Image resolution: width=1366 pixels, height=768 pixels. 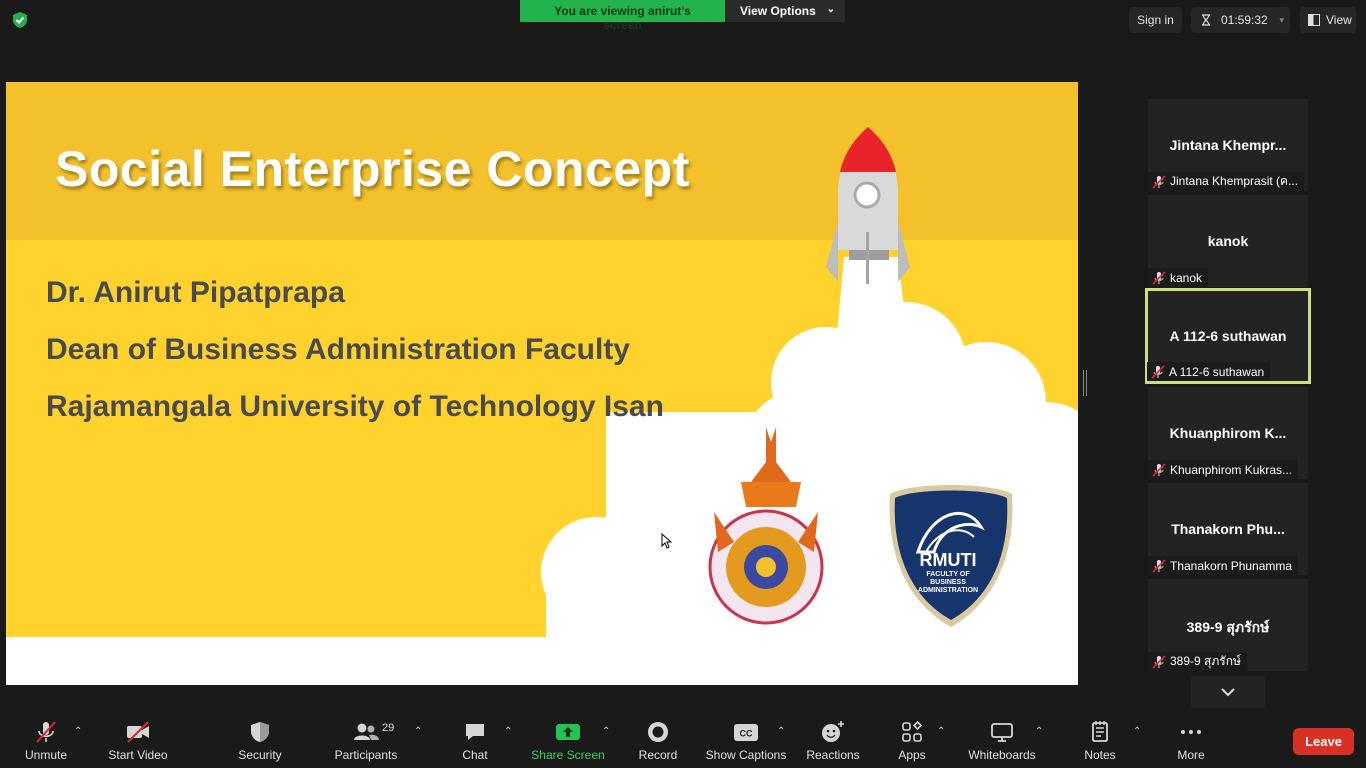 I want to click on participant-name-label: kanok, so click(x=1178, y=277).